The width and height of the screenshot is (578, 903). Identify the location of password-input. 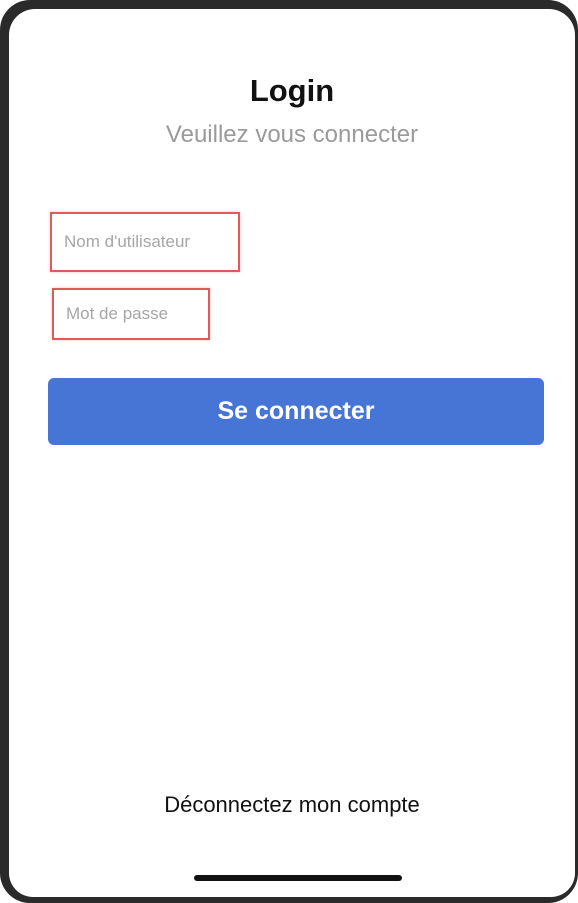
(131, 314).